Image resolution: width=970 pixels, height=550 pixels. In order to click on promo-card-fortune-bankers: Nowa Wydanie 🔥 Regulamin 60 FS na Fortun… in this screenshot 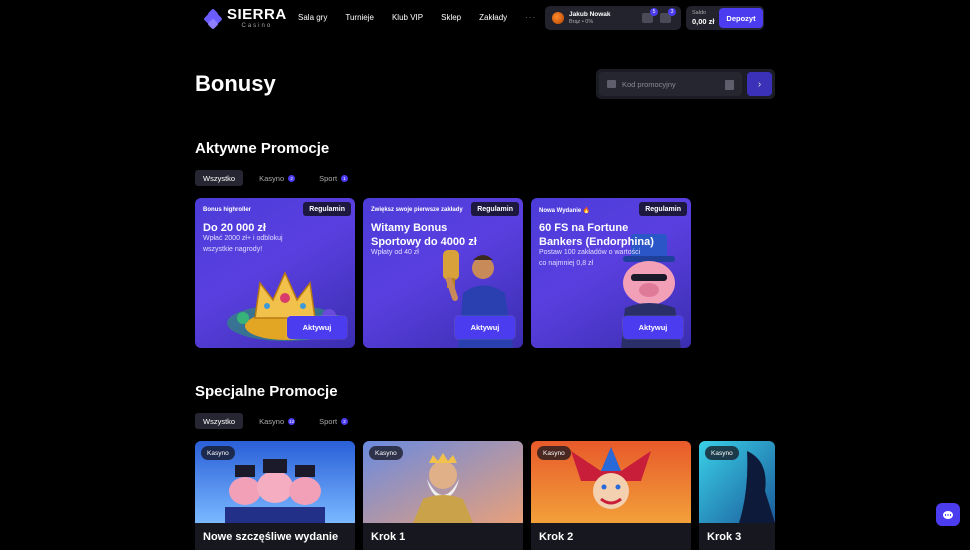, I will do `click(611, 273)`.